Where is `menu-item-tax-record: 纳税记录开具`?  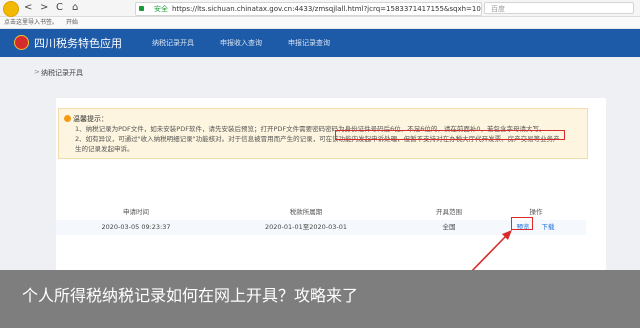
menu-item-tax-record: 纳税记录开具 is located at coordinates (173, 43).